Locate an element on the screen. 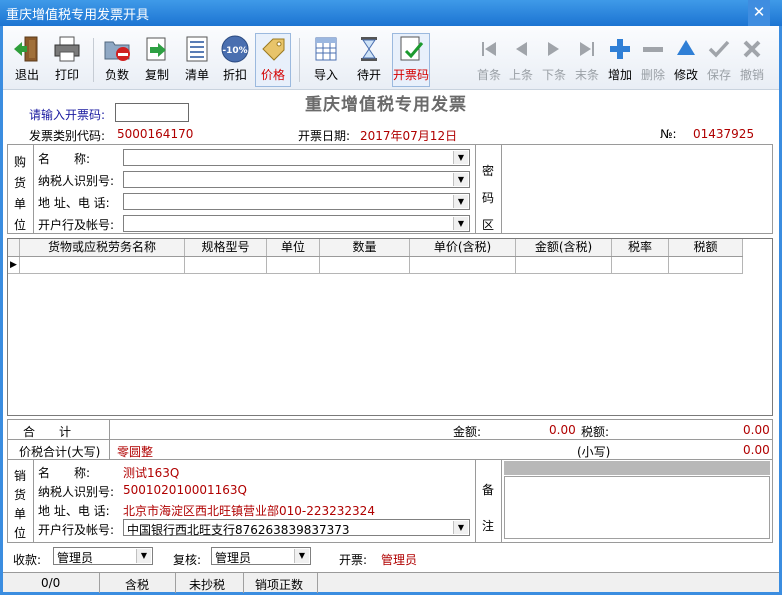  pending-button: 待开 is located at coordinates (369, 61).